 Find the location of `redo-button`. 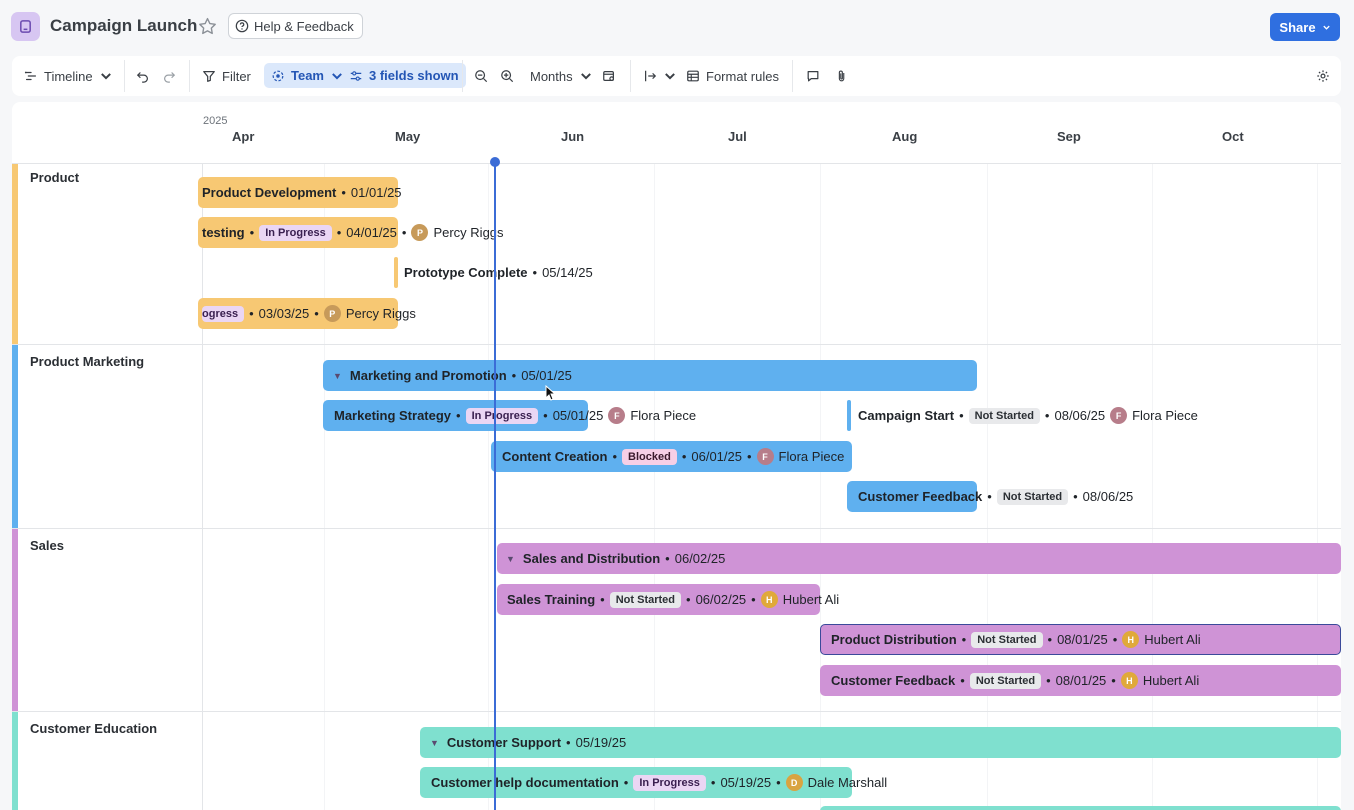

redo-button is located at coordinates (169, 76).